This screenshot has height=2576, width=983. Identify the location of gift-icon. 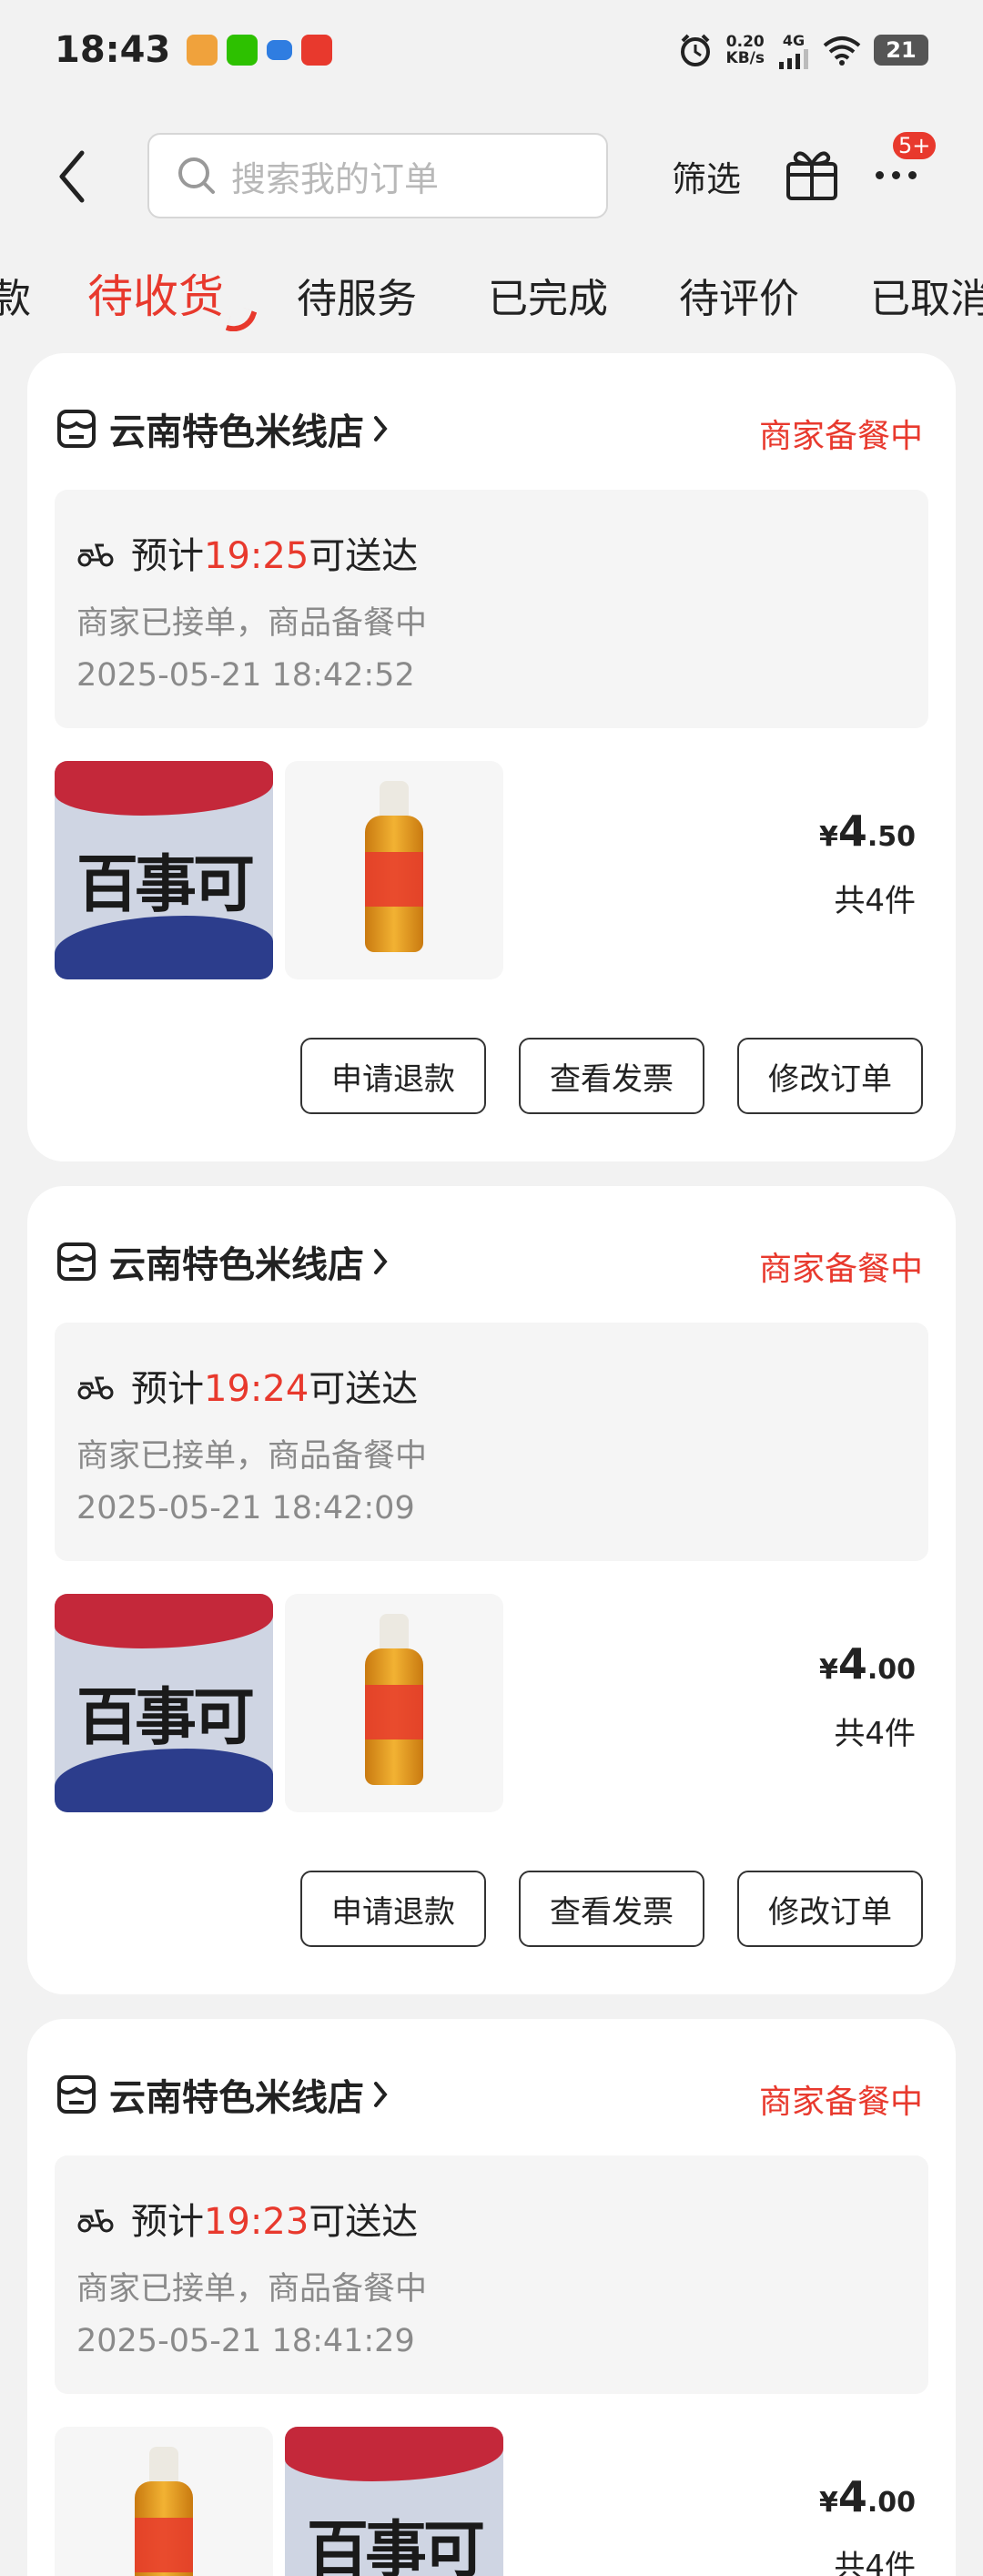
(811, 175).